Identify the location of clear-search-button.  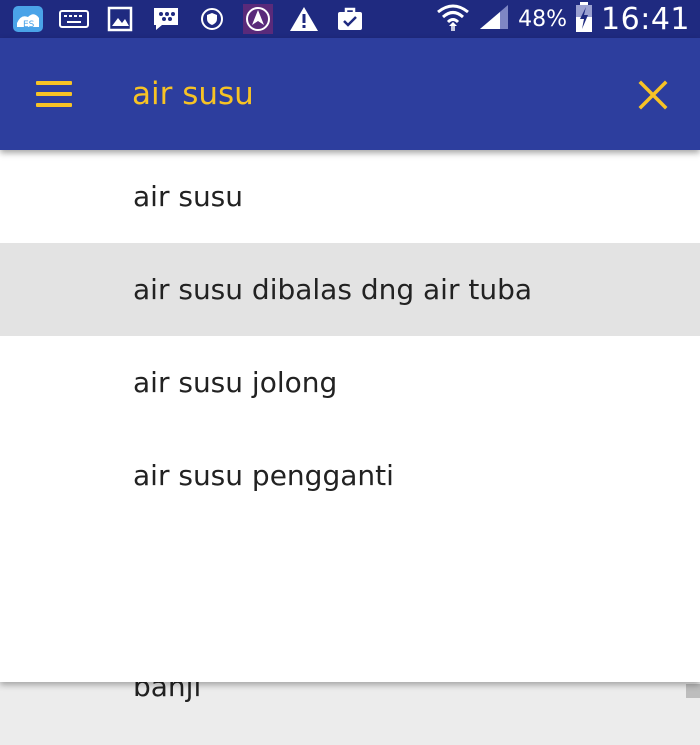
(653, 95).